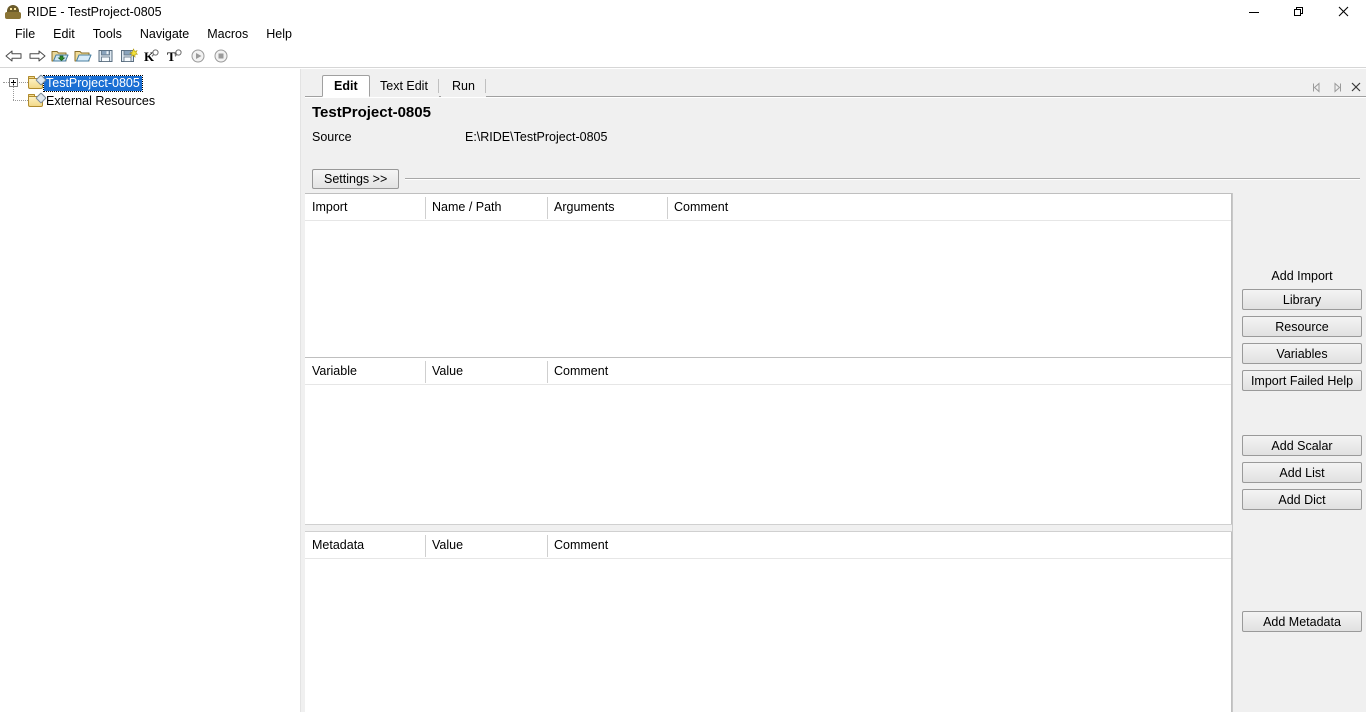 The height and width of the screenshot is (712, 1366). Describe the element at coordinates (14, 56) in the screenshot. I see `back-arrow-icon` at that location.